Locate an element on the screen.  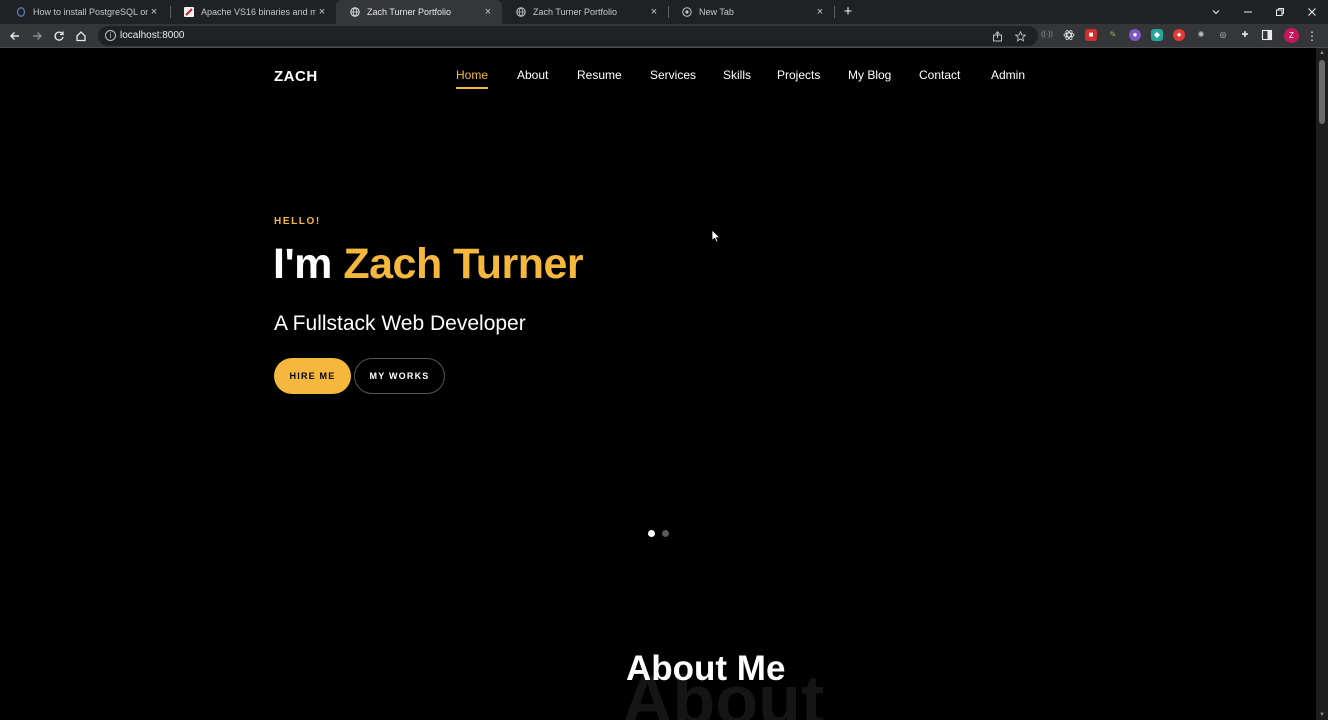
nav-my-blog: My Blog is located at coordinates (869, 75).